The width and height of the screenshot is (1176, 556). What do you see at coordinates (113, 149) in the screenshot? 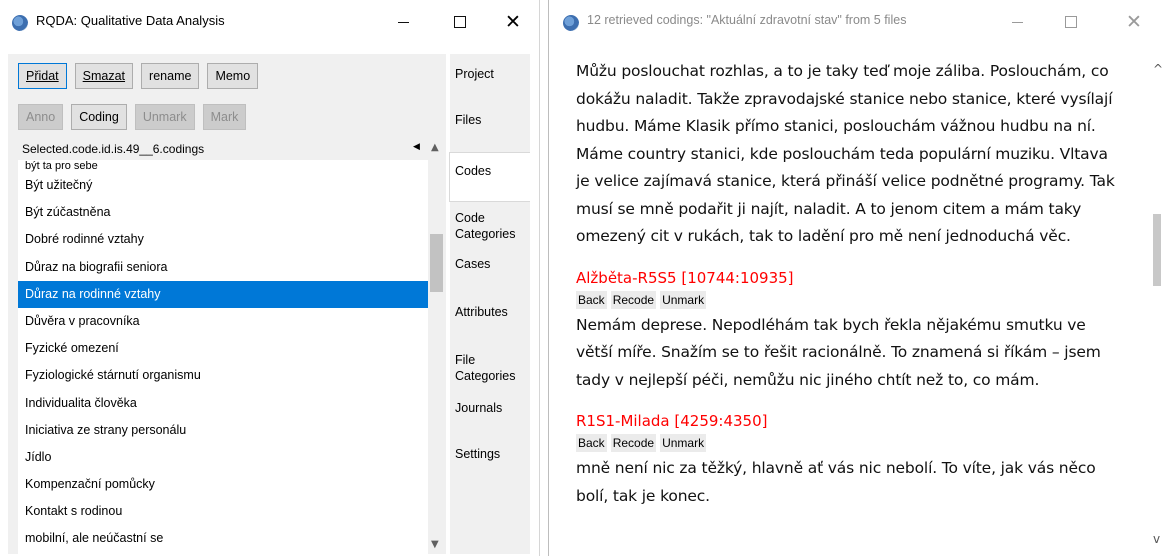
I see `selected-code-label: Selected.code.id.is.49__6.codings` at bounding box center [113, 149].